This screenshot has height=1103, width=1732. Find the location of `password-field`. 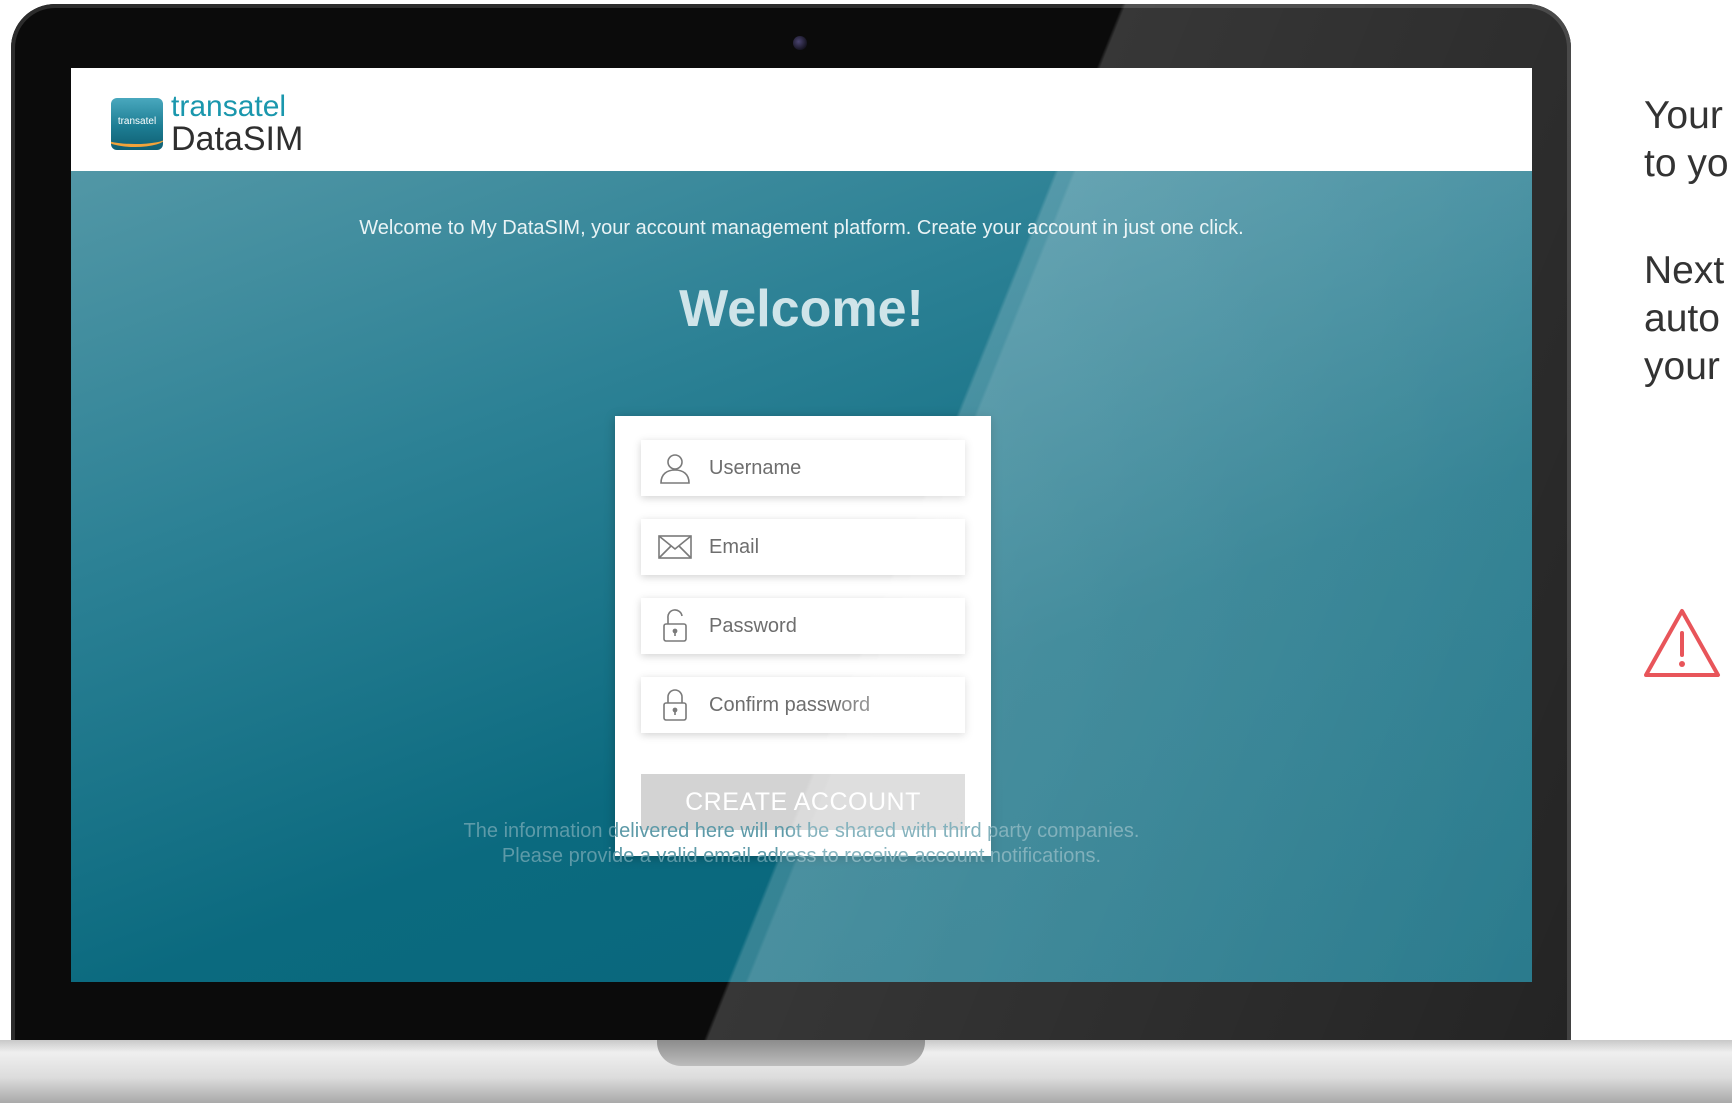

password-field is located at coordinates (803, 626).